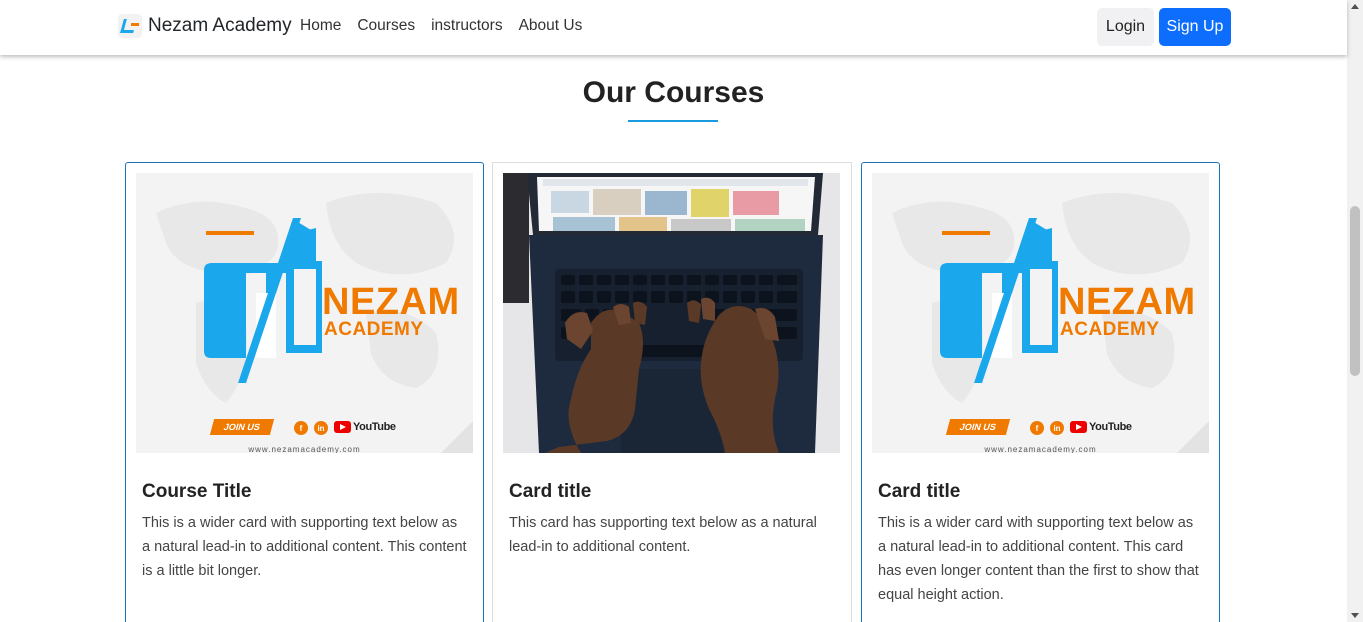  Describe the element at coordinates (673, 92) in the screenshot. I see `section-title: Our Courses` at that location.